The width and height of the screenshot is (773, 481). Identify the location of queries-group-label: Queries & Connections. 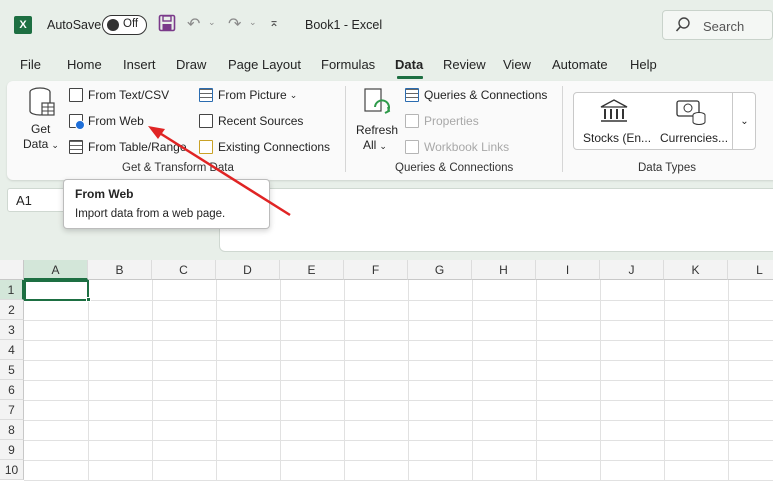
(454, 168).